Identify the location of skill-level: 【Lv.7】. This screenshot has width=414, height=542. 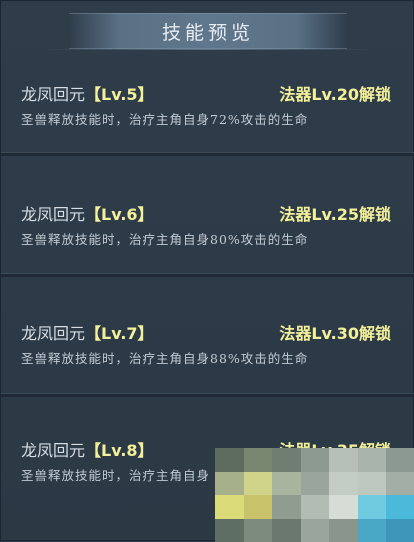
(119, 333).